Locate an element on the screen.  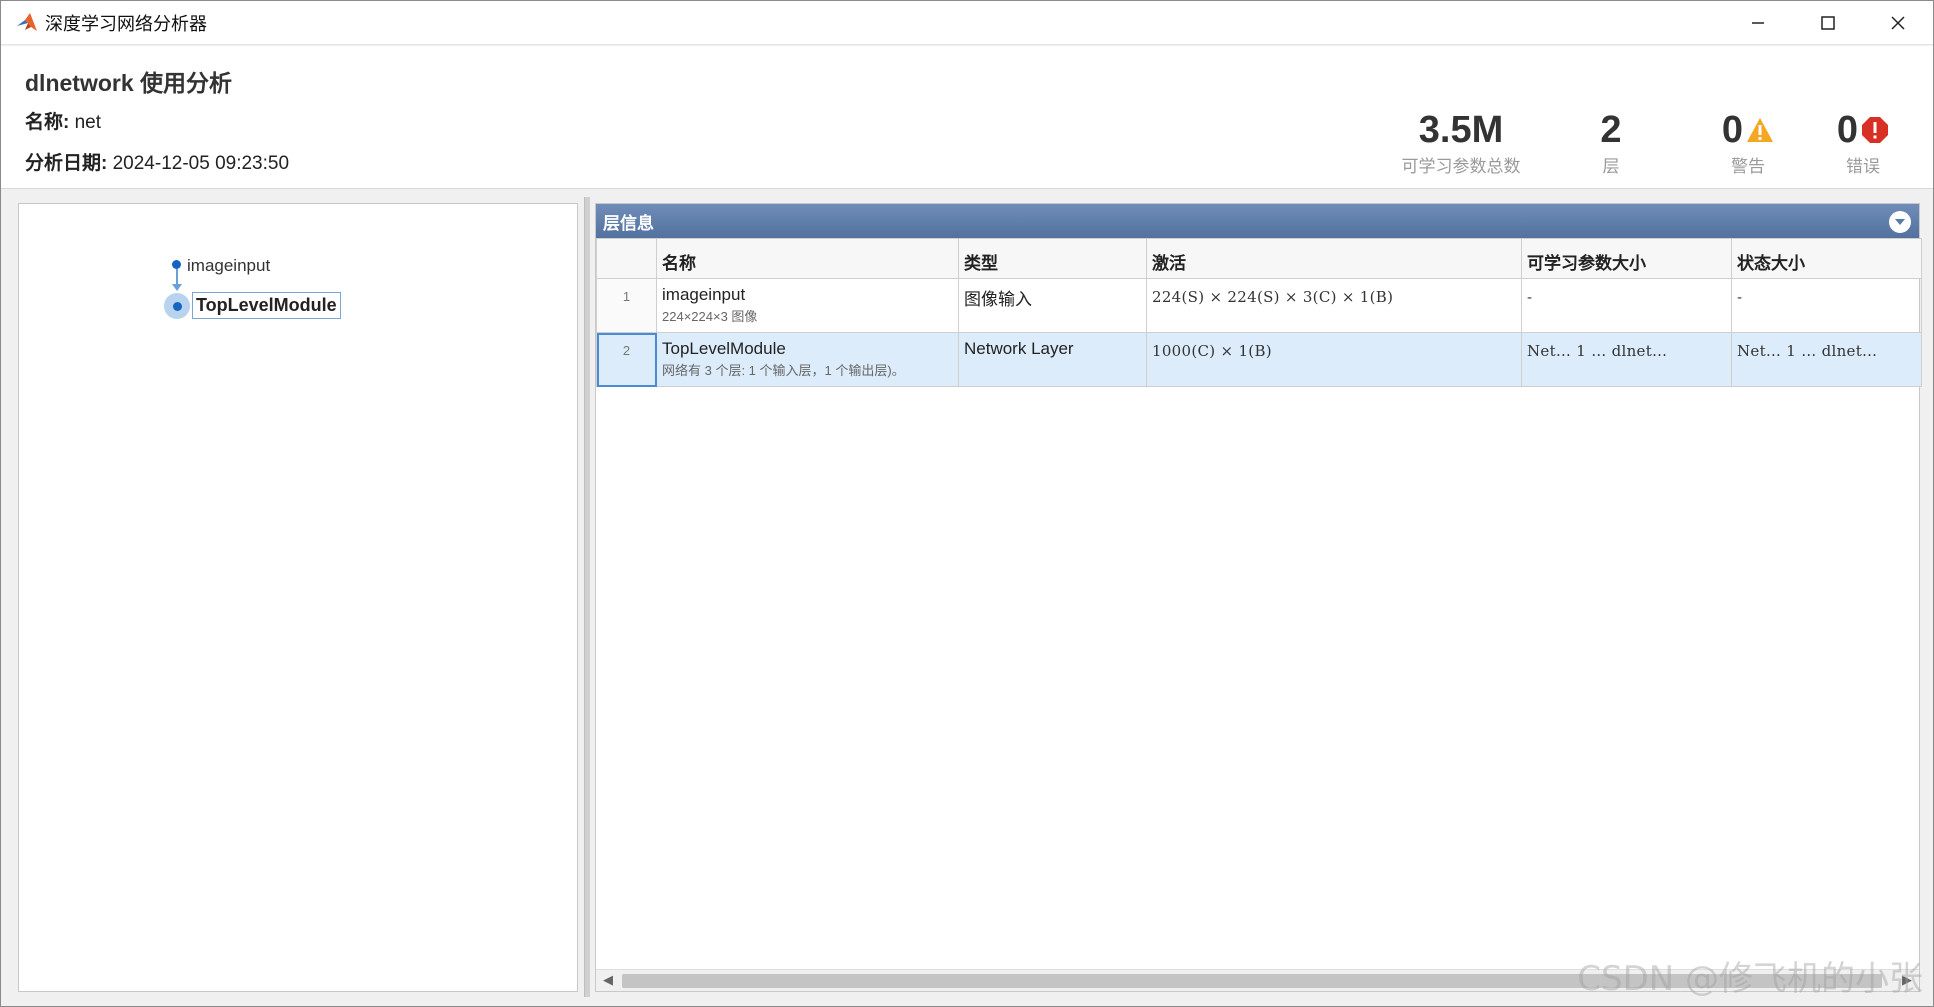
errors-label: 错误 is located at coordinates (1863, 166).